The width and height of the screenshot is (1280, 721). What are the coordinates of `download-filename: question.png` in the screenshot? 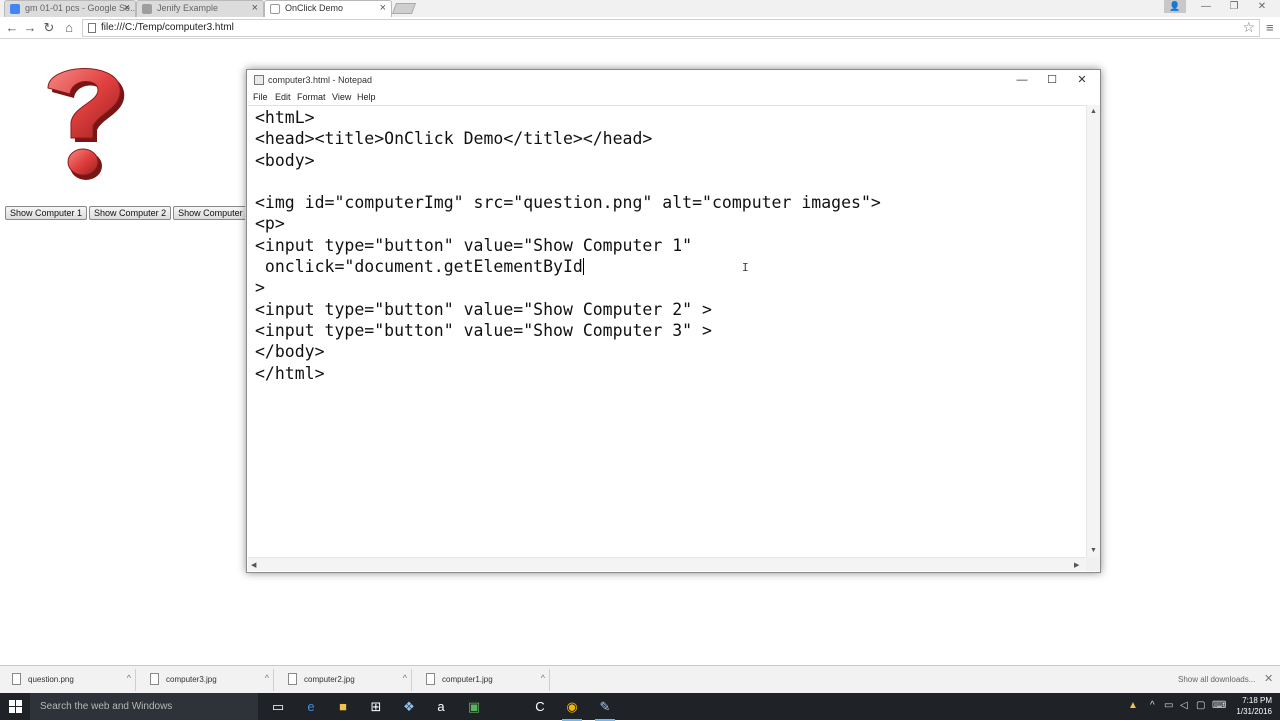 It's located at (51, 679).